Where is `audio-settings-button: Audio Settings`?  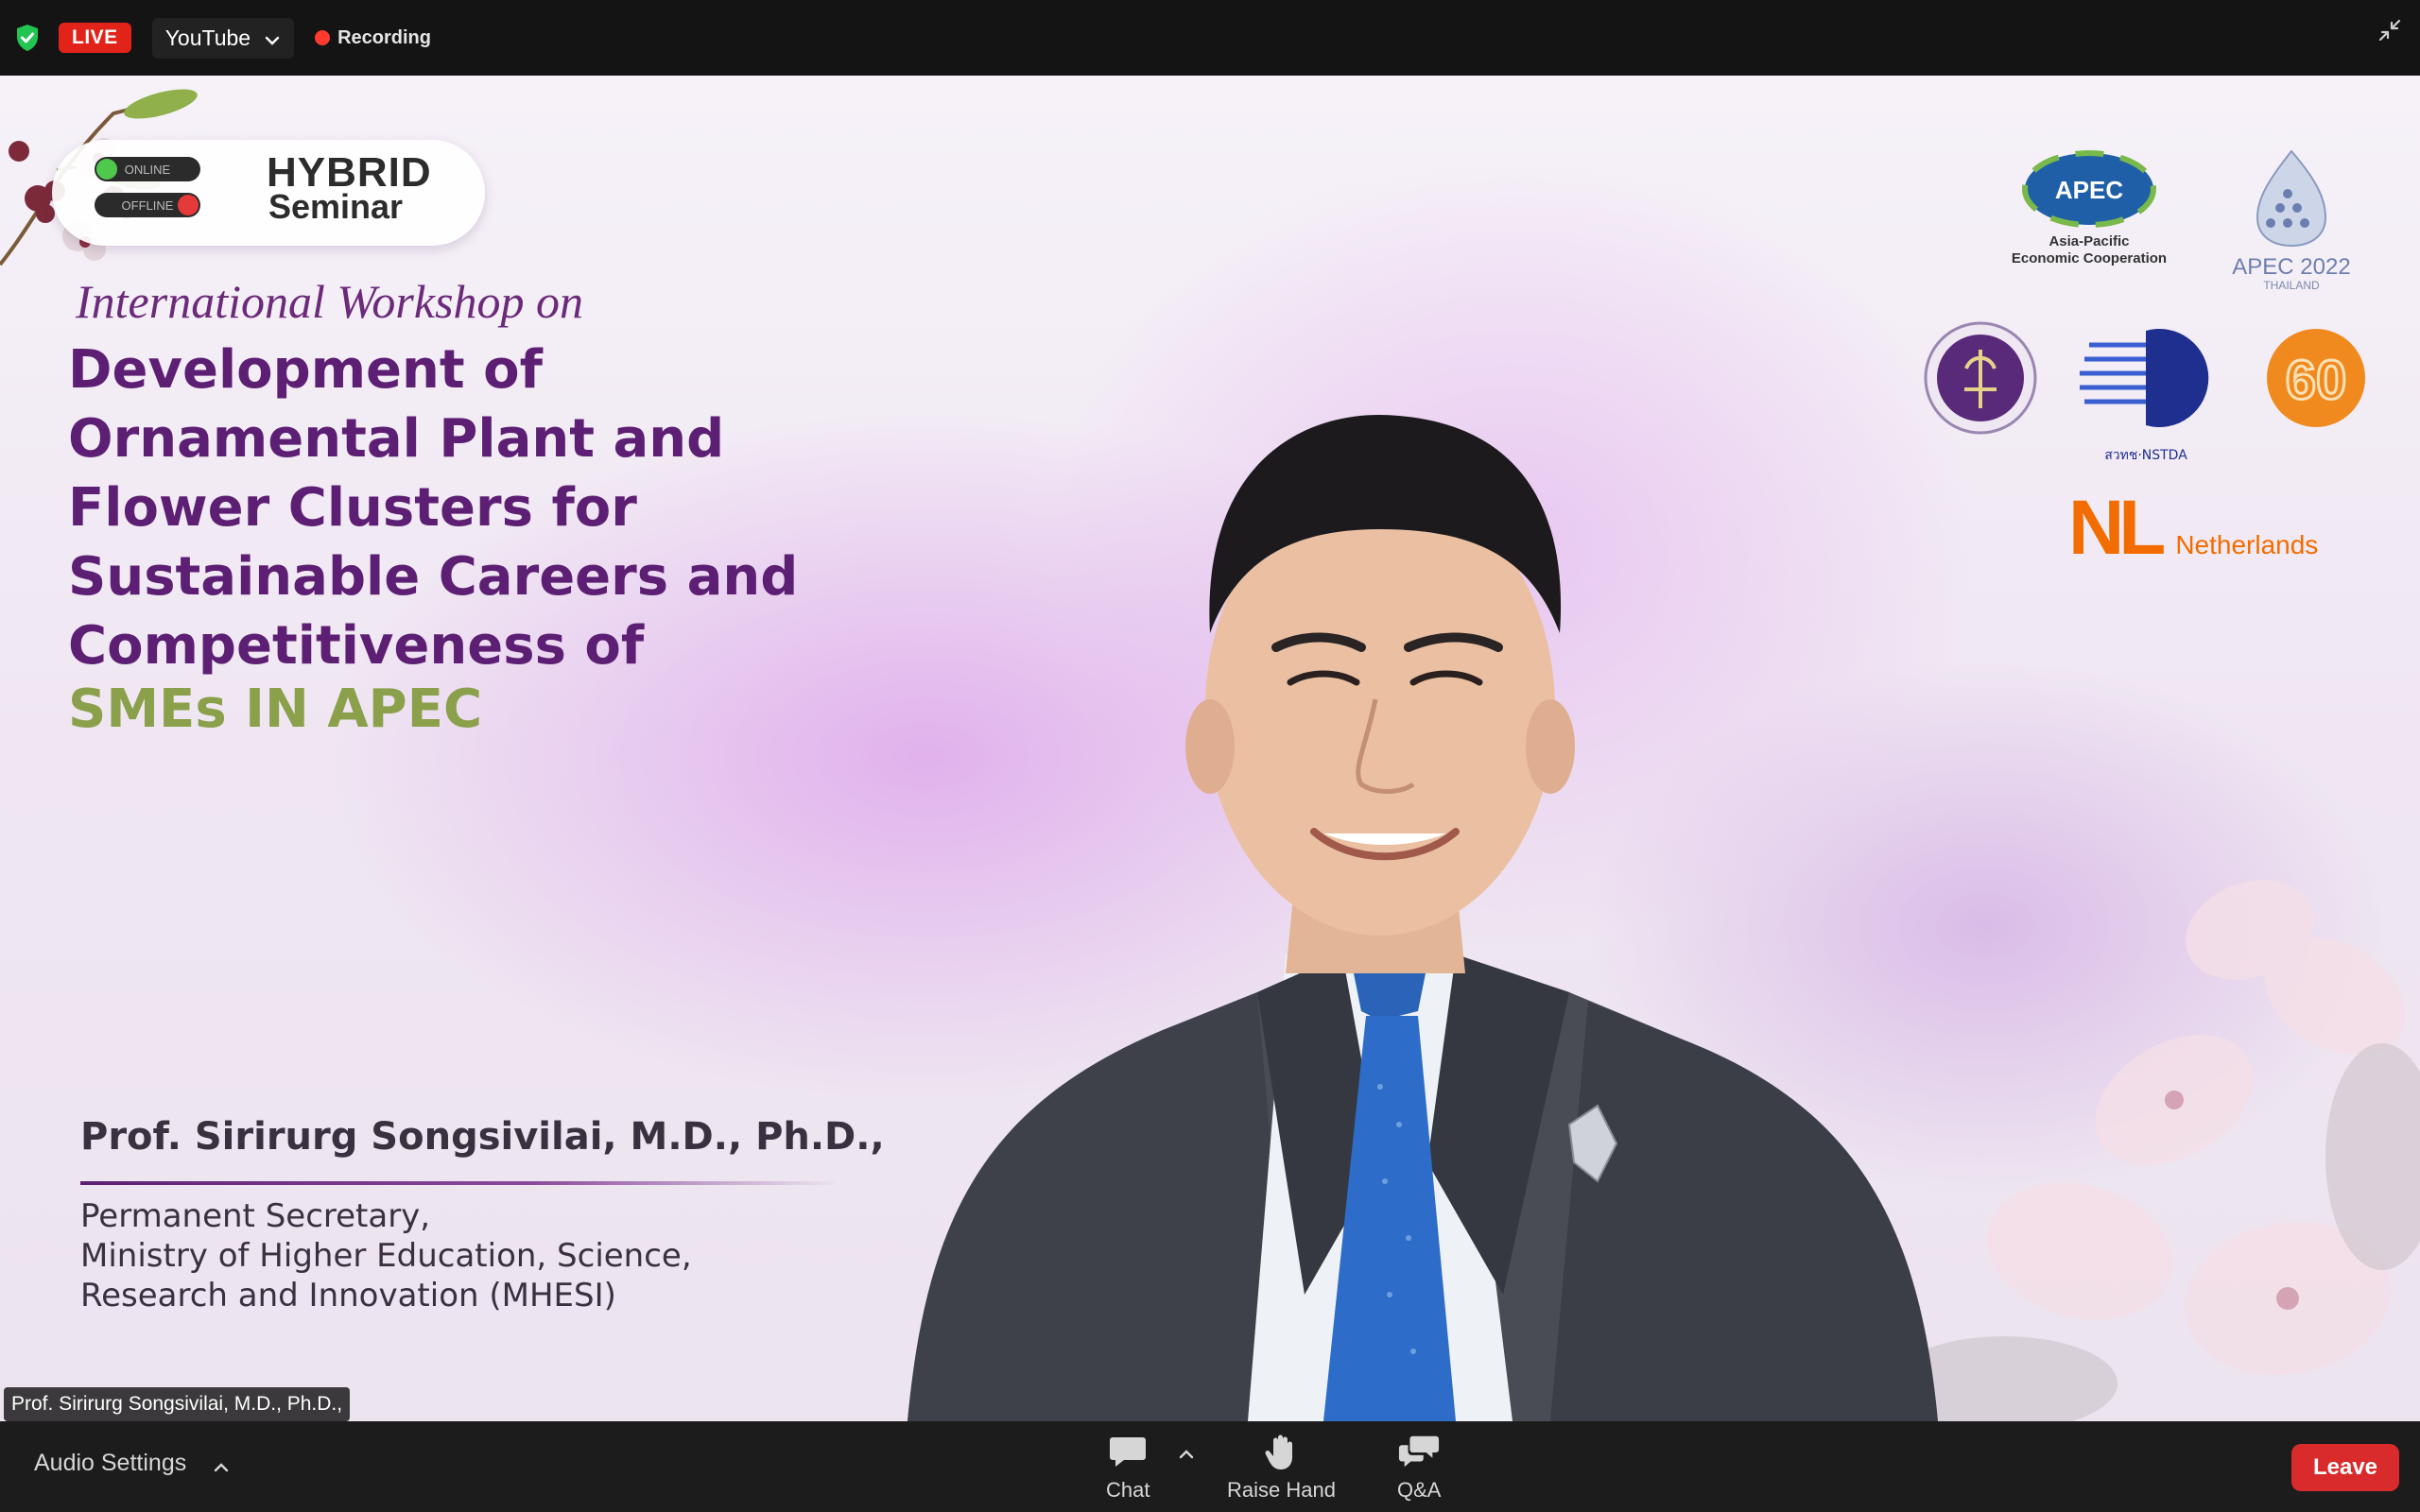
audio-settings-button: Audio Settings is located at coordinates (132, 1463).